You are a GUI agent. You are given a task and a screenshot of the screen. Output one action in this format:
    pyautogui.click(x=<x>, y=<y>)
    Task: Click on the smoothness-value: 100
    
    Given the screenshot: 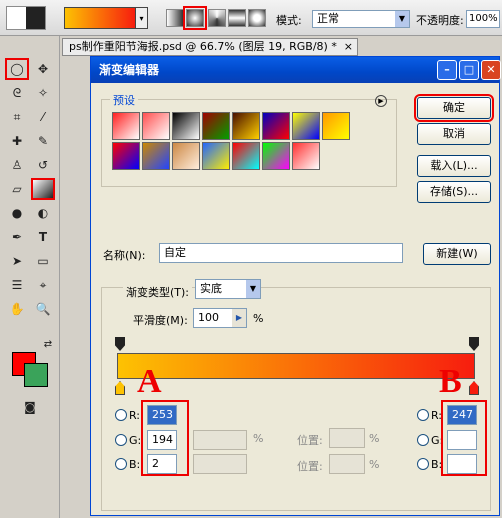 What is the action you would take?
    pyautogui.click(x=208, y=317)
    